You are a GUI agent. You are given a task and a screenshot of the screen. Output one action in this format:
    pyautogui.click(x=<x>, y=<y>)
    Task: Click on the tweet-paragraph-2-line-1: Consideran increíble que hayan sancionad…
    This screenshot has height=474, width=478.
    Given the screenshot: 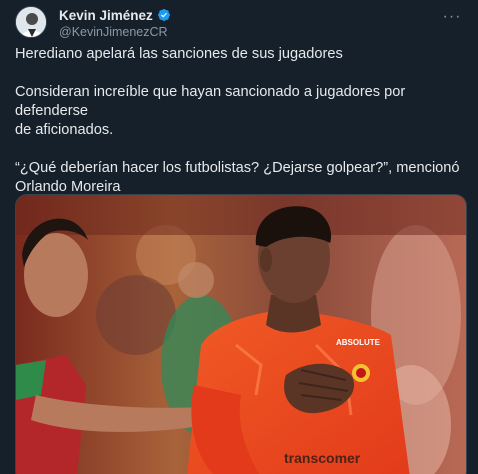 What is the action you would take?
    pyautogui.click(x=210, y=101)
    